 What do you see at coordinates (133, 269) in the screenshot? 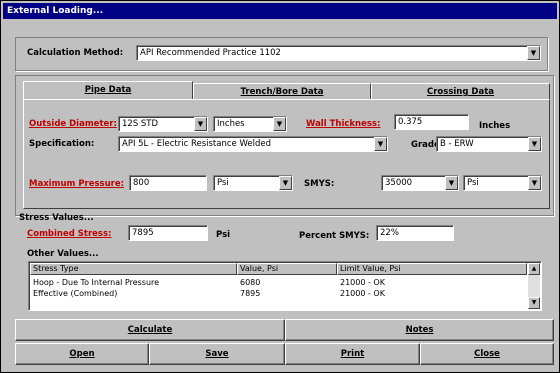
I see `column-header-stress-type: Stress Type` at bounding box center [133, 269].